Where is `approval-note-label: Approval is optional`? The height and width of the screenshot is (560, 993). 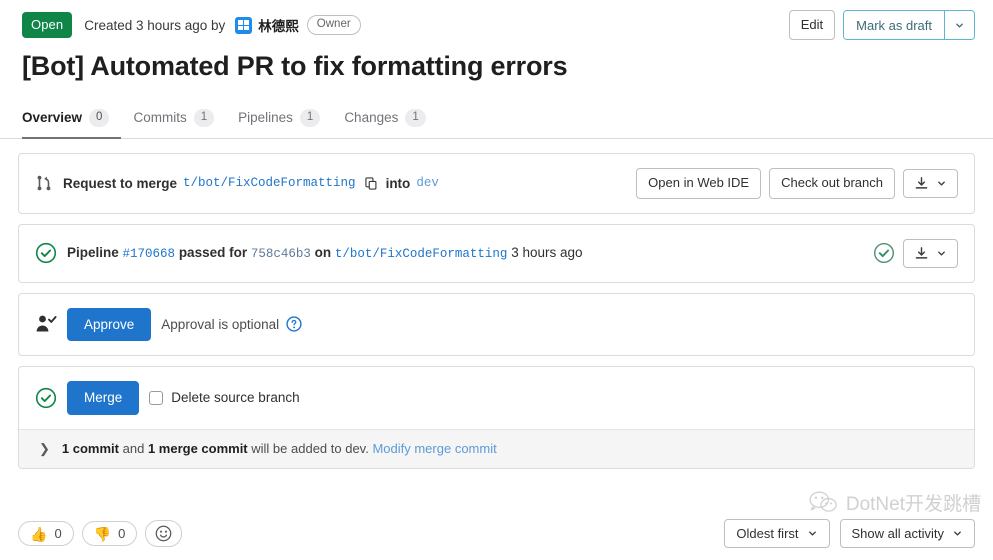 approval-note-label: Approval is optional is located at coordinates (220, 324).